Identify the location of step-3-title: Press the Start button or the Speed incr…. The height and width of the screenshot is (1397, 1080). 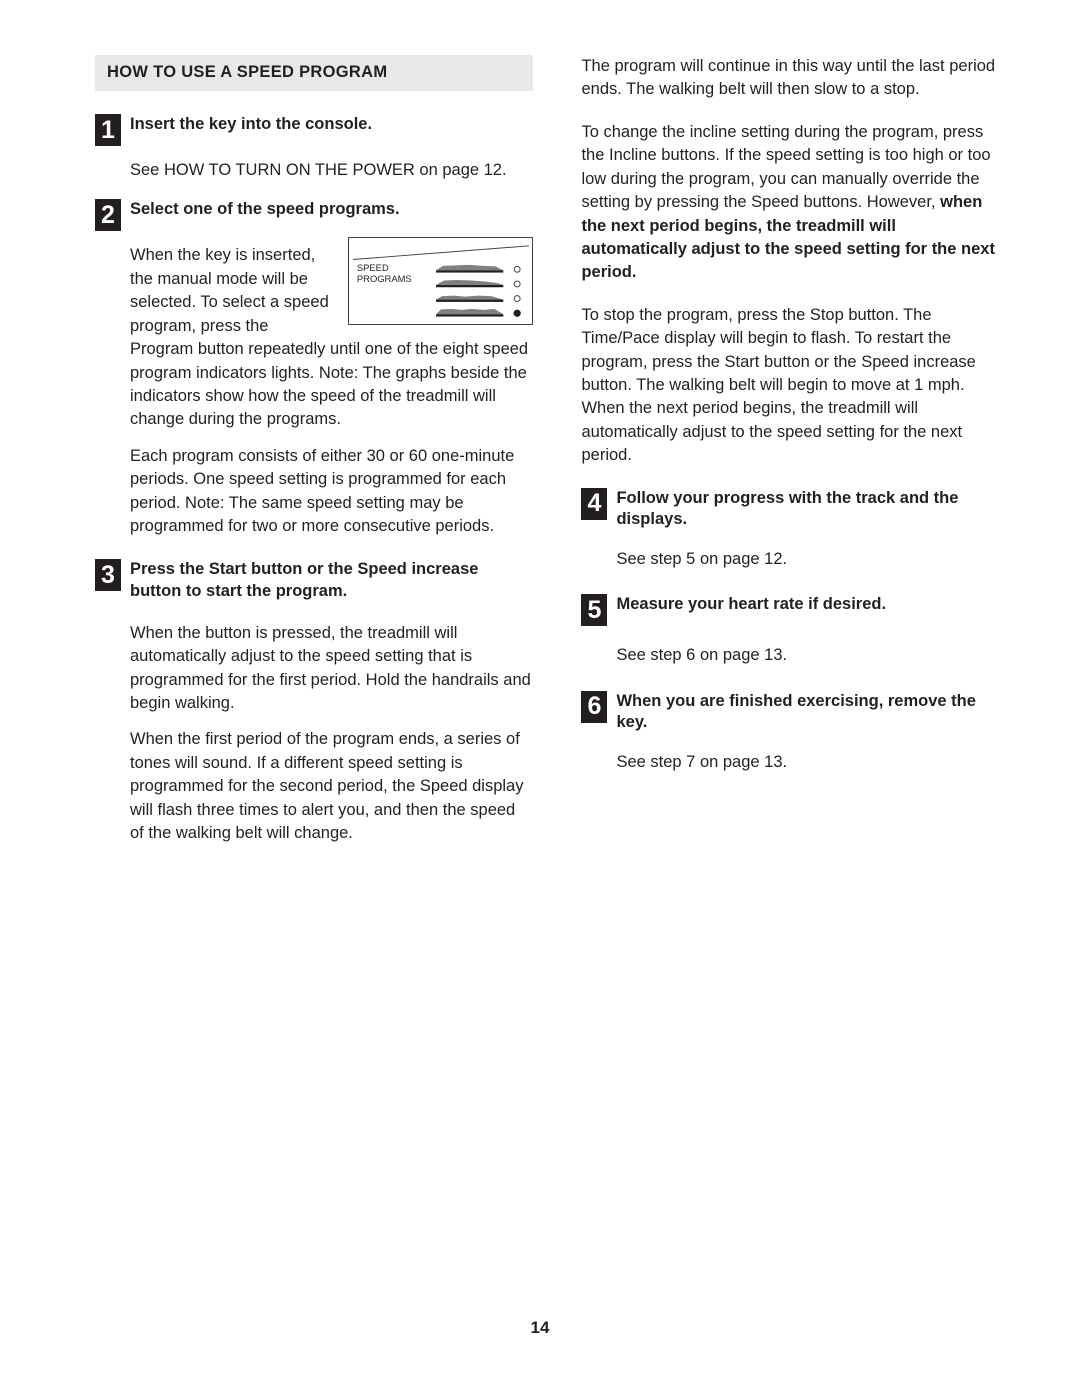
(304, 580).